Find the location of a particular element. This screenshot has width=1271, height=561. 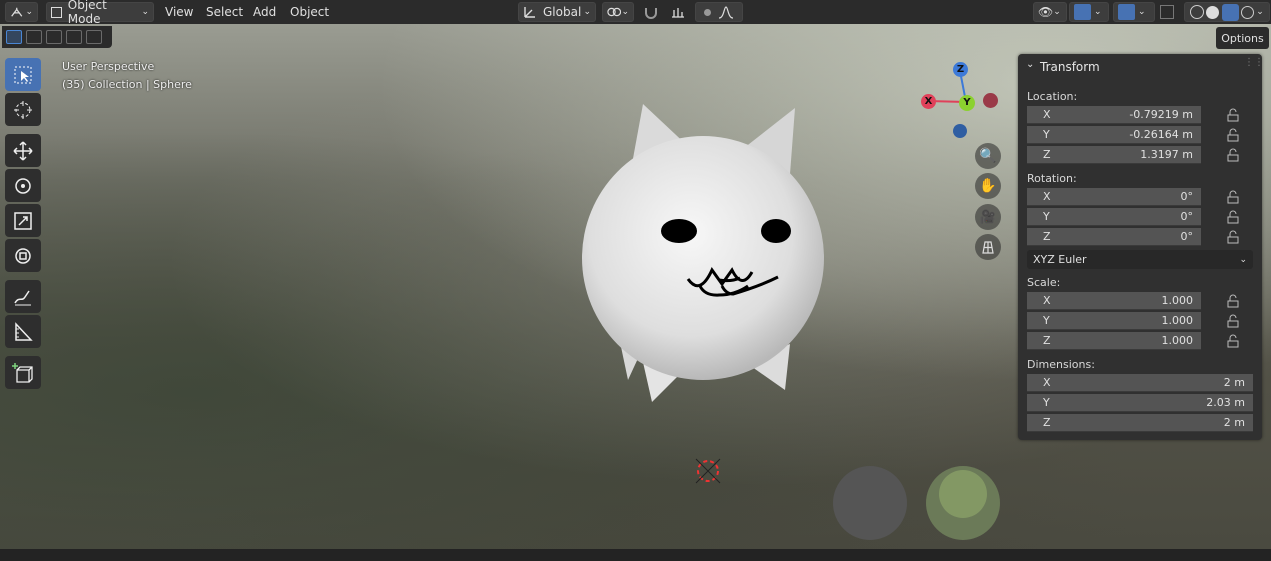

navigation-gizmo: Z X Y is located at coordinates (962, 101).